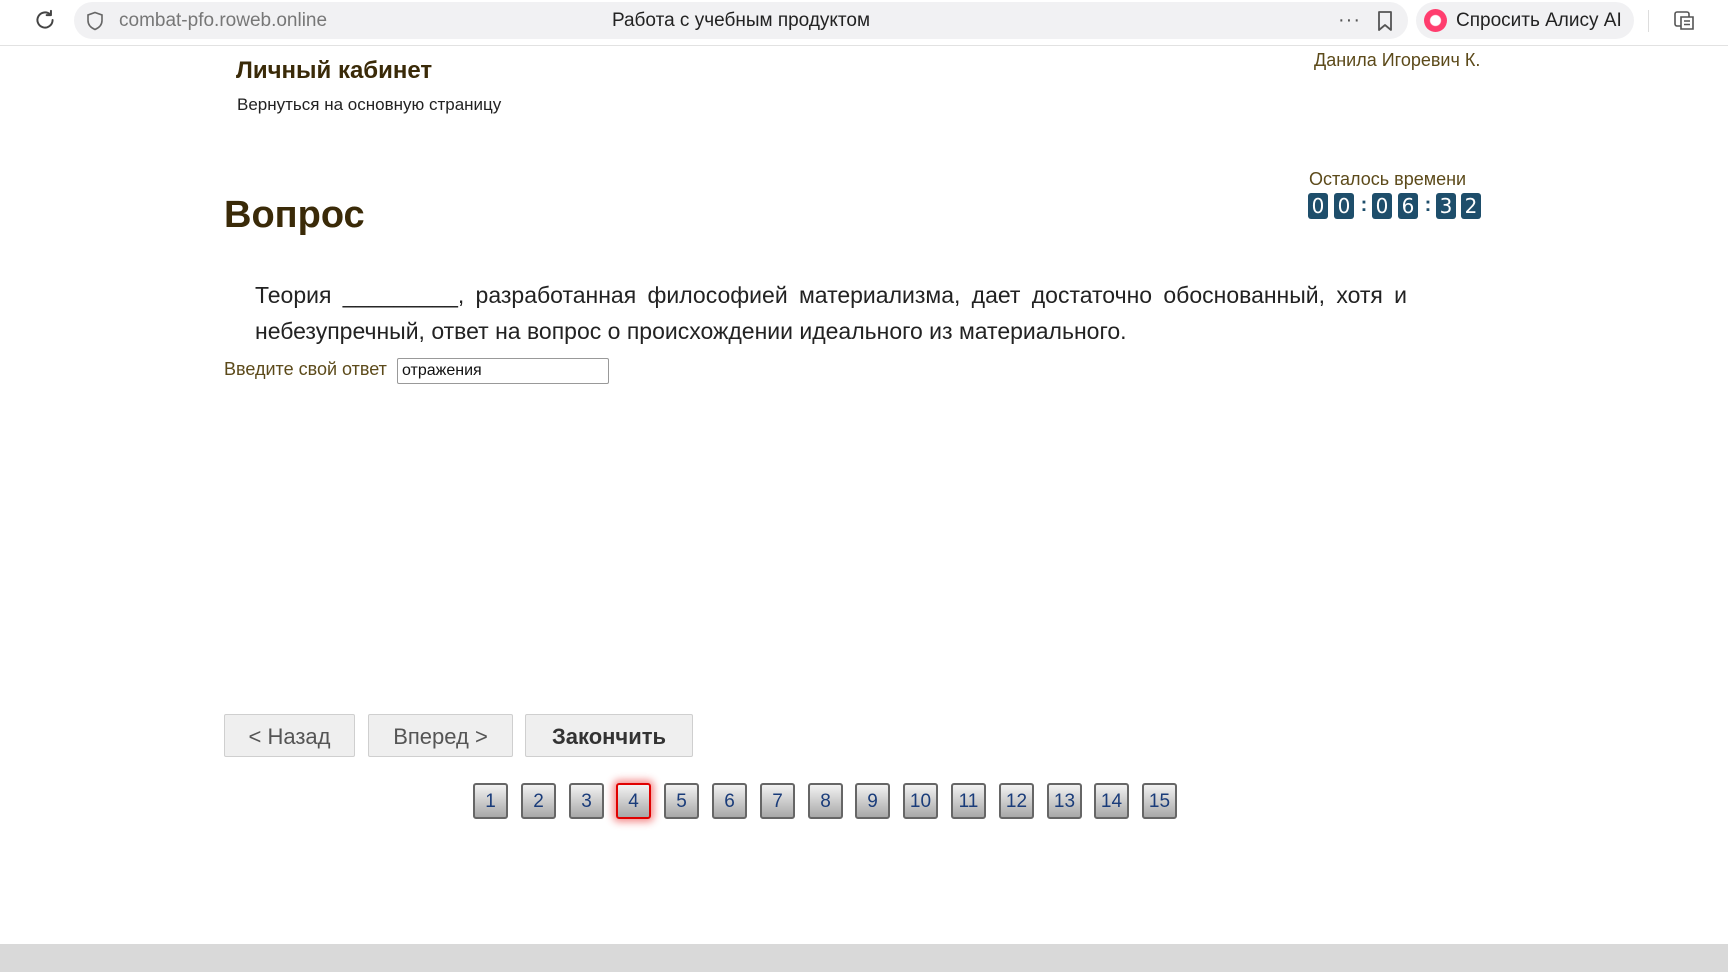 The image size is (1728, 972). What do you see at coordinates (490, 801) in the screenshot?
I see `question-number-button: 1` at bounding box center [490, 801].